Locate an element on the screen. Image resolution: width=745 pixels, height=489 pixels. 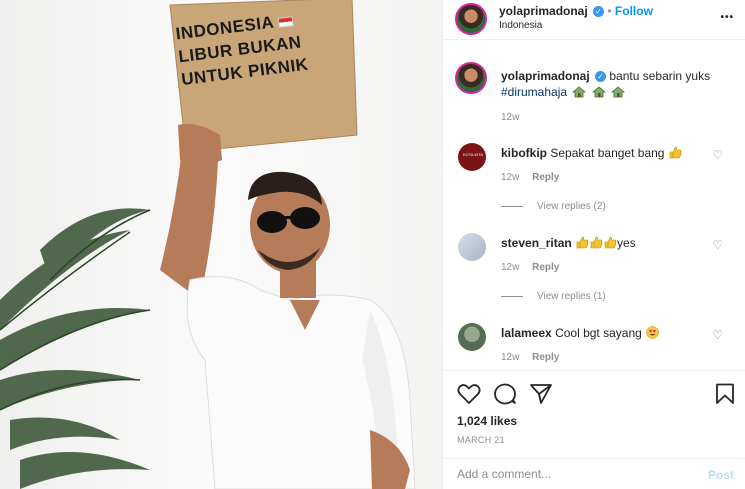
heart-icon is located at coordinates (469, 394).